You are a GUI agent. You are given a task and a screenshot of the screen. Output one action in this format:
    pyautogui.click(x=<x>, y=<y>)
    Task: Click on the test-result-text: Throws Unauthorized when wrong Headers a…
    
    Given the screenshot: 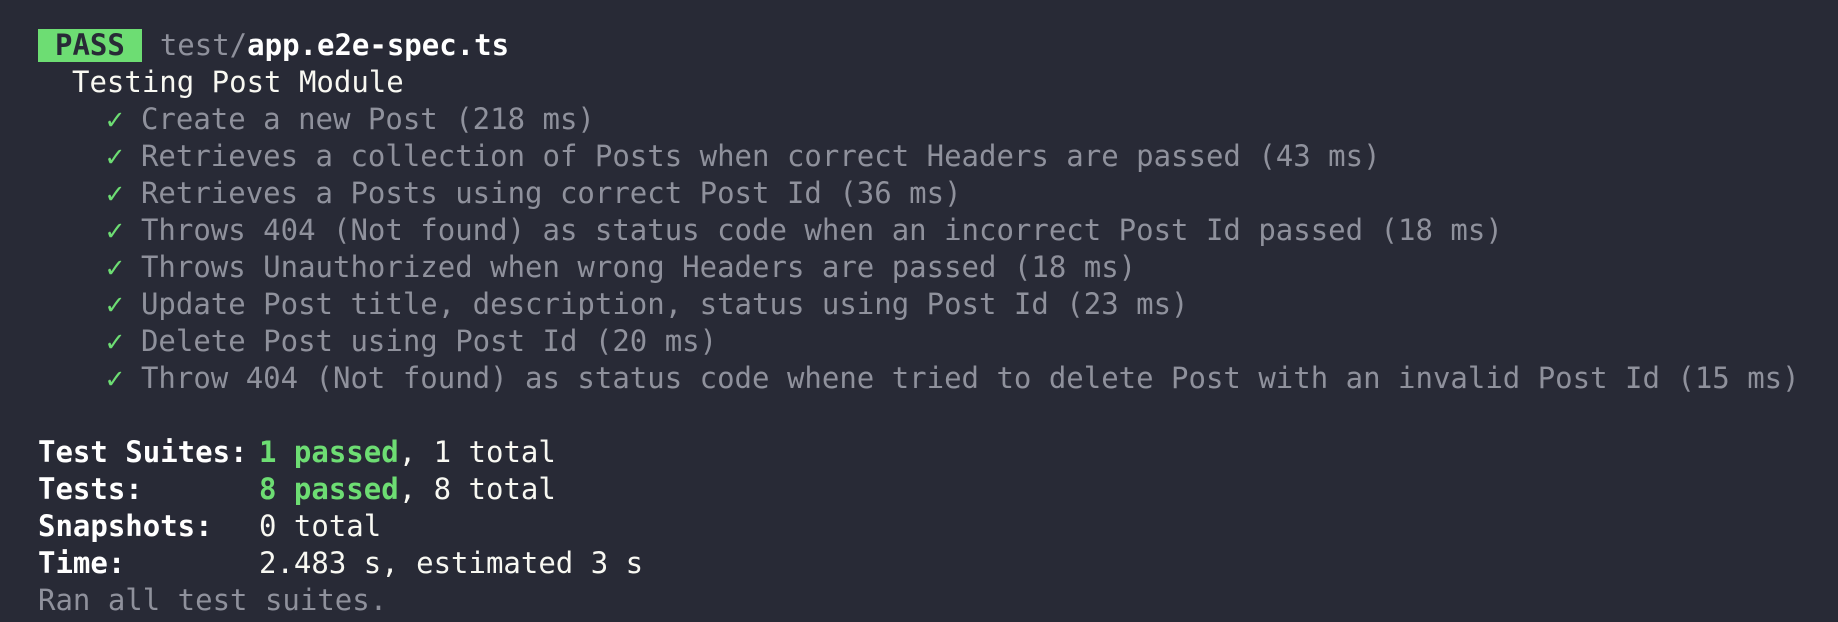 What is the action you would take?
    pyautogui.click(x=638, y=267)
    